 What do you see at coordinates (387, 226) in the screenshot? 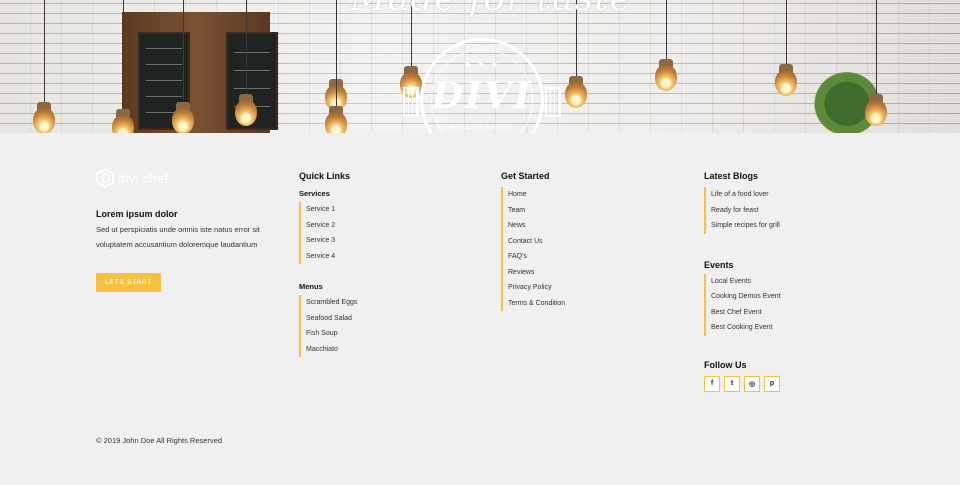
I see `list-item: Service 2` at bounding box center [387, 226].